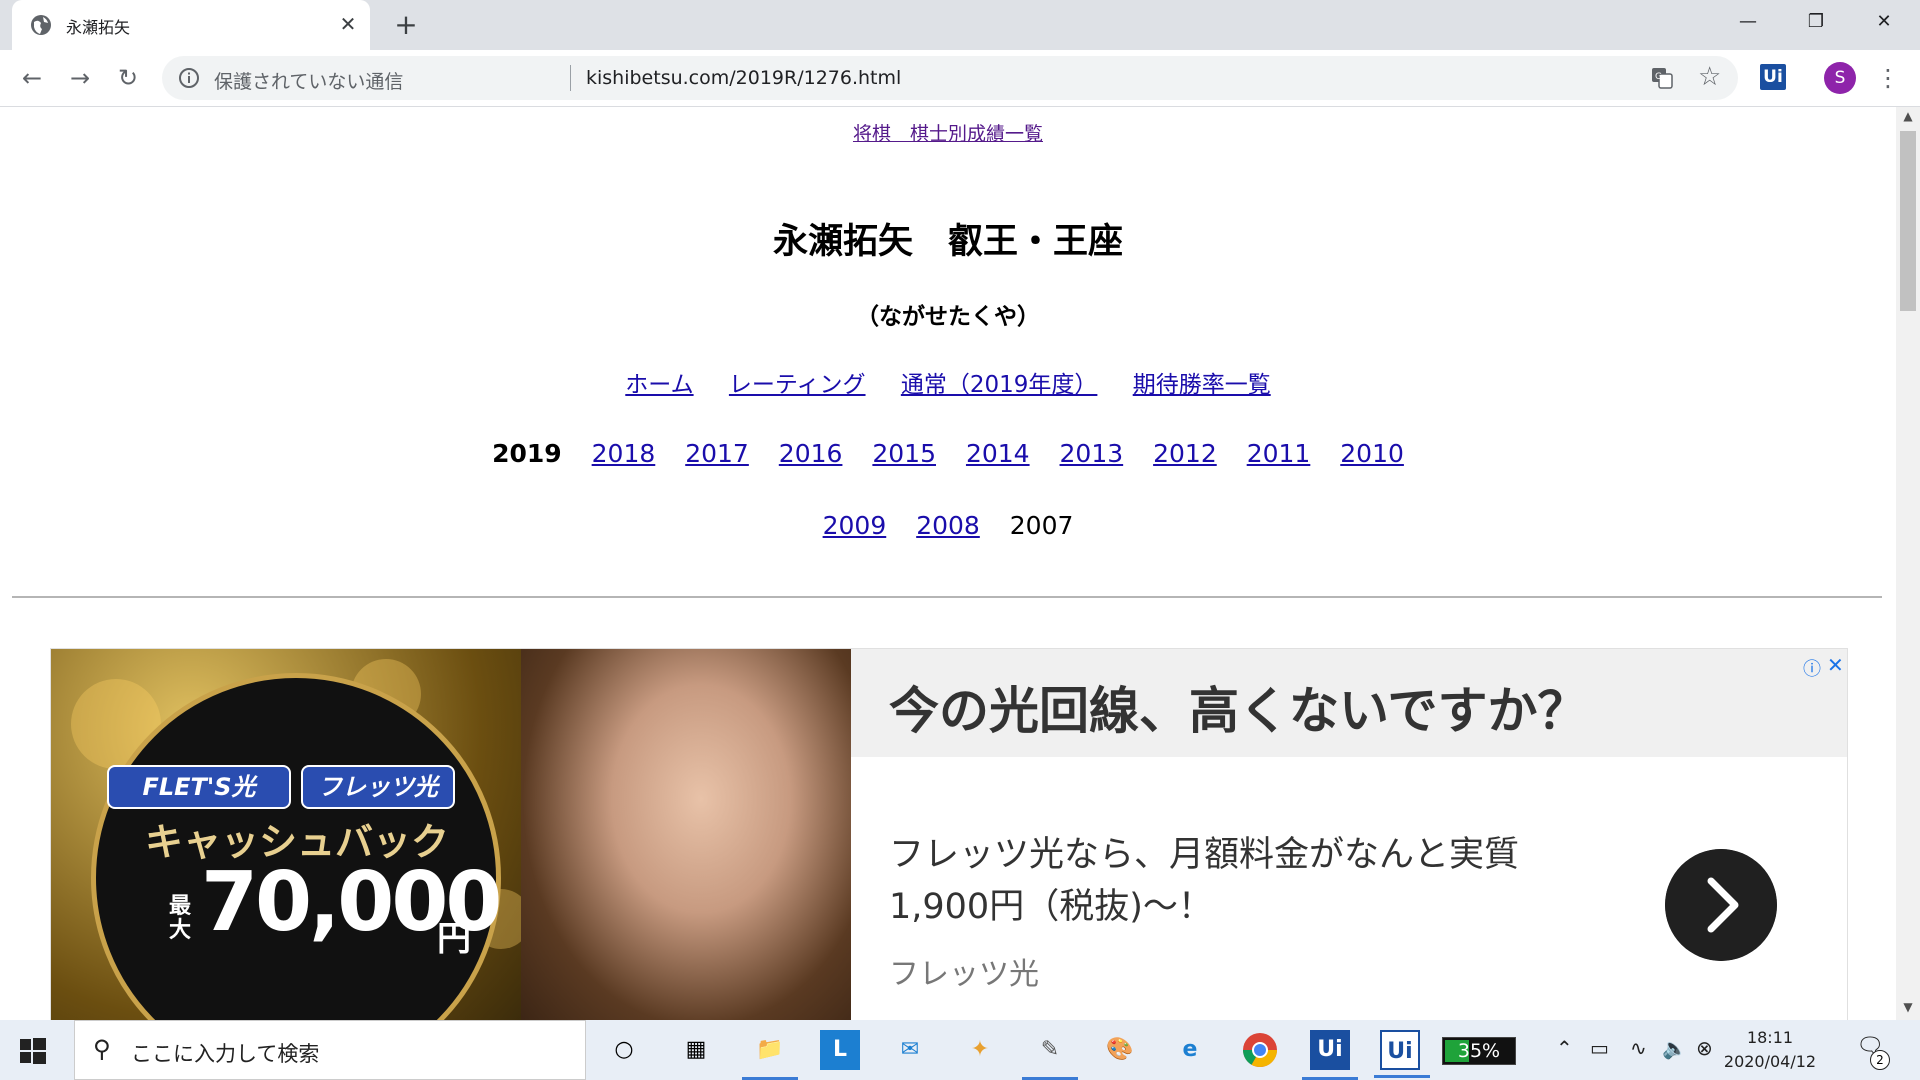 This screenshot has width=1920, height=1080. What do you see at coordinates (1372, 453) in the screenshot?
I see `year-link: 2010` at bounding box center [1372, 453].